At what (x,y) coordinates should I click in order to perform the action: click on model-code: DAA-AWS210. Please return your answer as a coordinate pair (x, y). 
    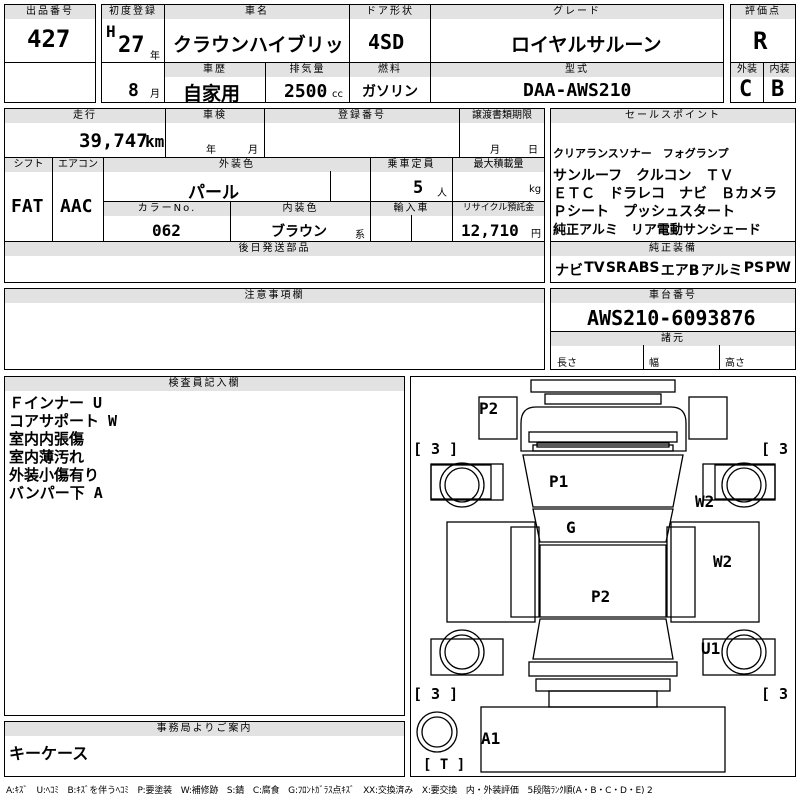
    Looking at the image, I should click on (577, 90).